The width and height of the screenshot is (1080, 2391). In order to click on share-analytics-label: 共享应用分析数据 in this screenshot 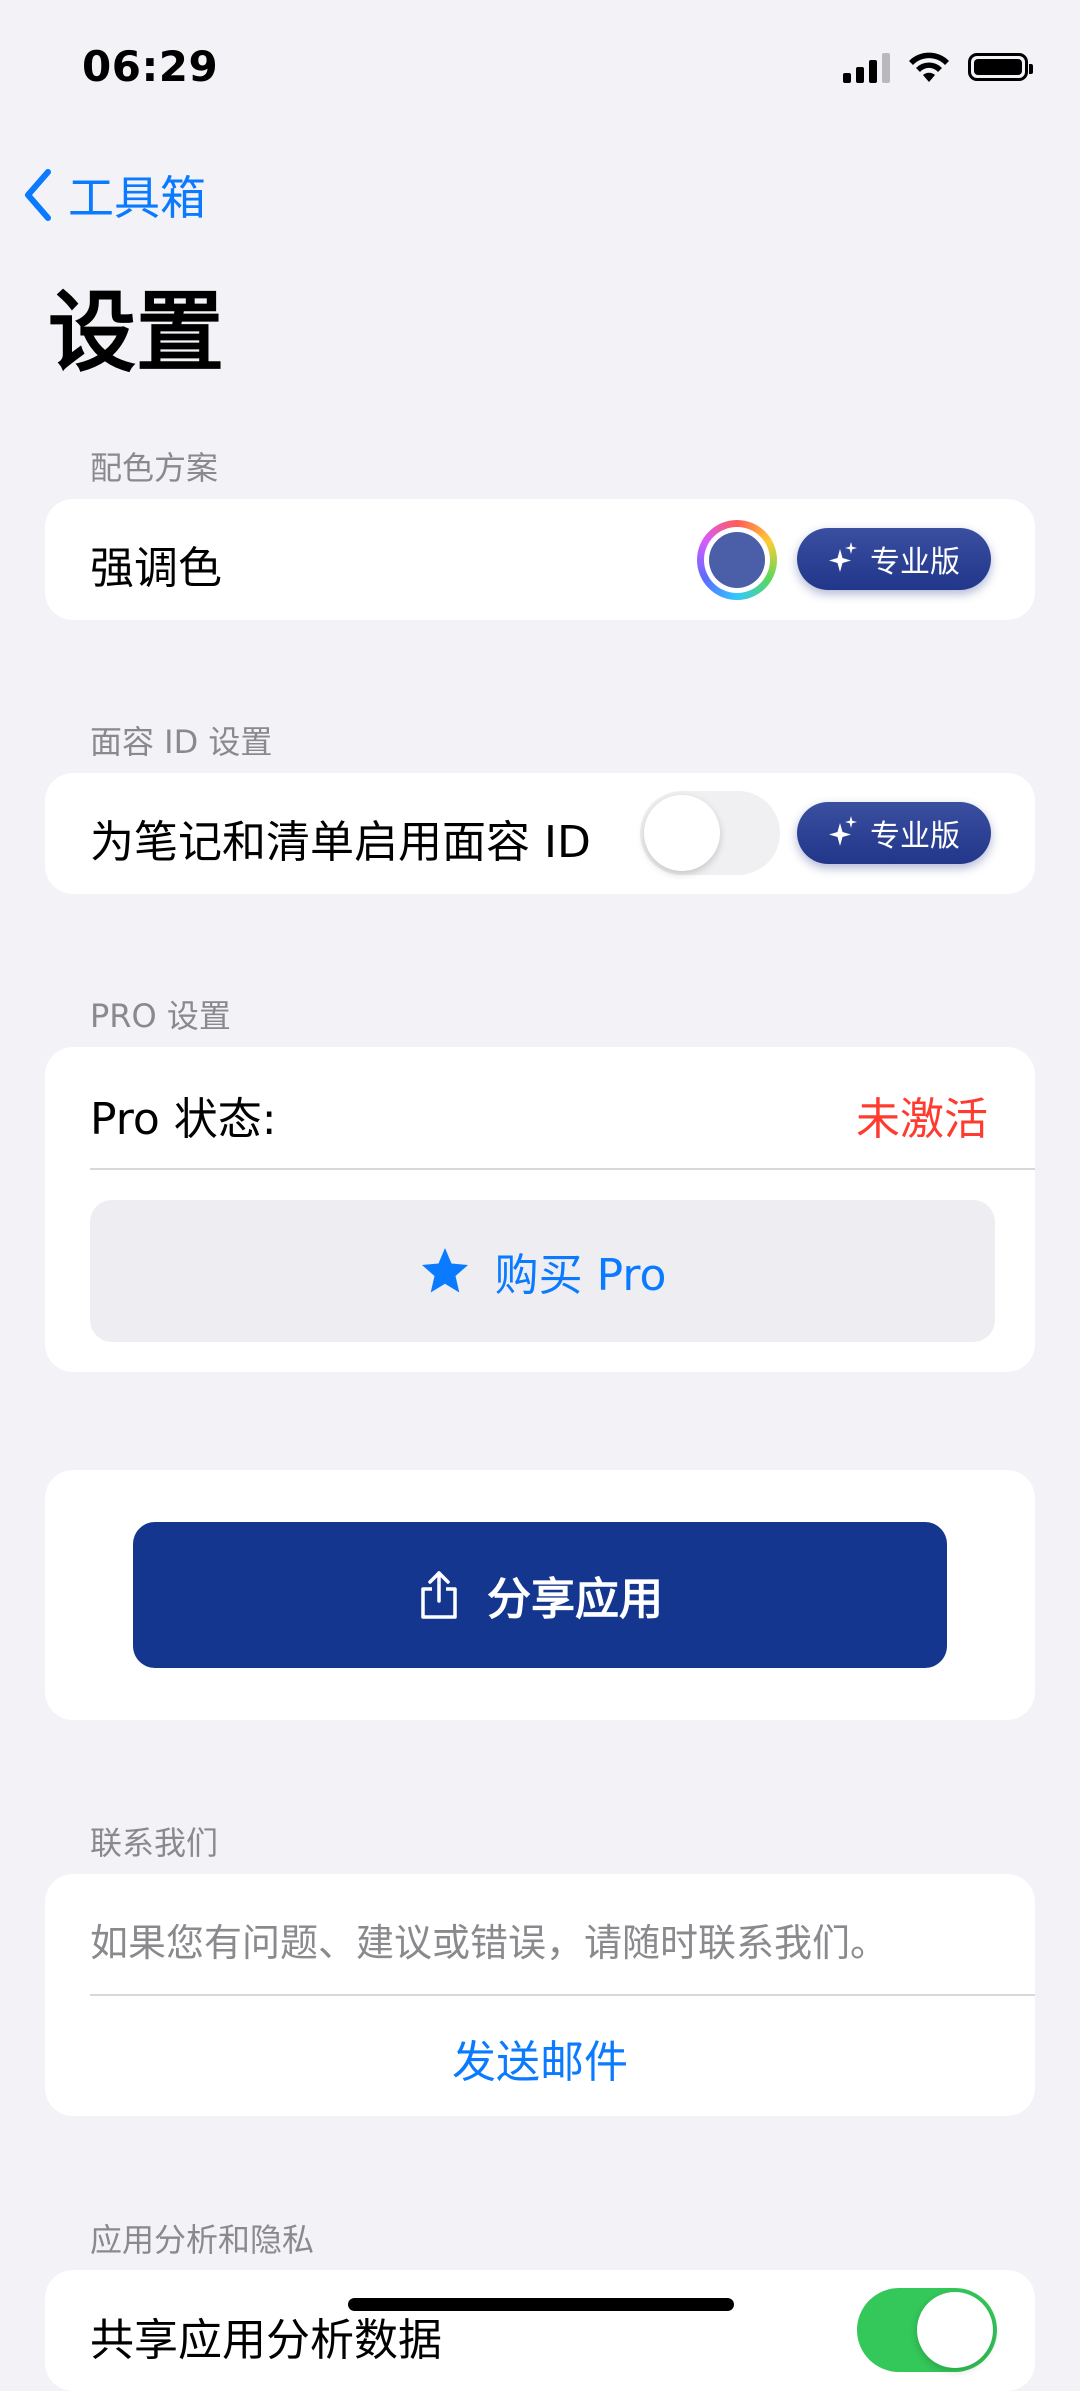, I will do `click(266, 2340)`.